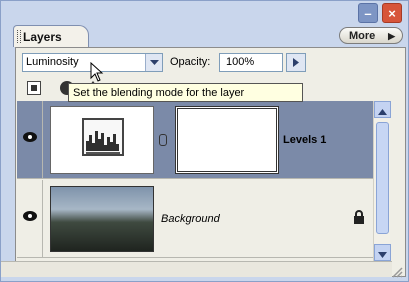 This screenshot has height=282, width=409. I want to click on resize-grip-icon, so click(396, 271).